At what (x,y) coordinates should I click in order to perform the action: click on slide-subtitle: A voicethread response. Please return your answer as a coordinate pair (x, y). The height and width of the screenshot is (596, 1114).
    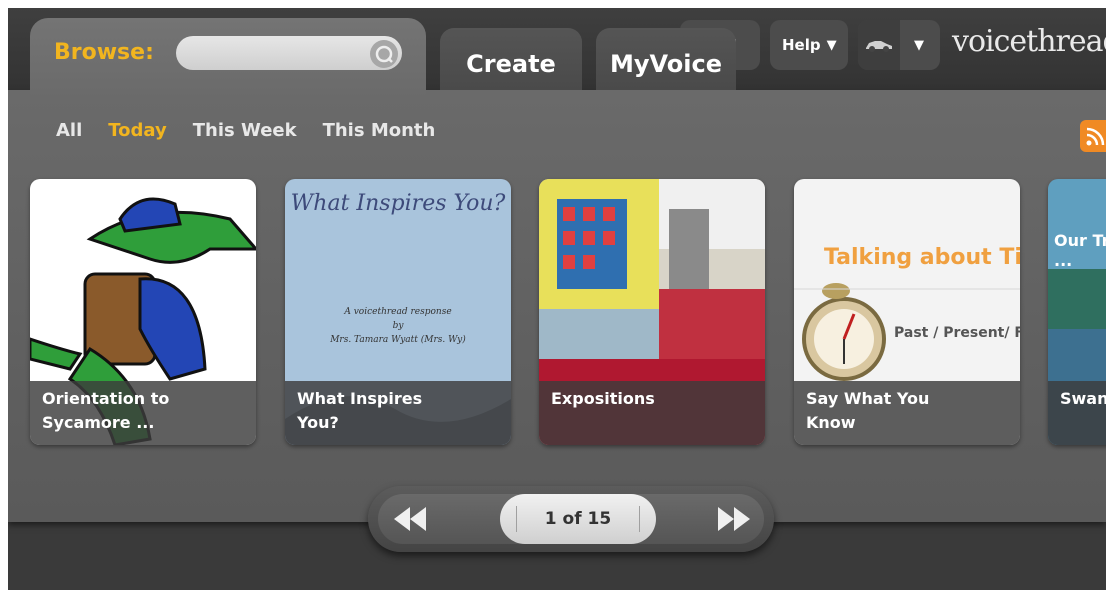
    Looking at the image, I should click on (398, 312).